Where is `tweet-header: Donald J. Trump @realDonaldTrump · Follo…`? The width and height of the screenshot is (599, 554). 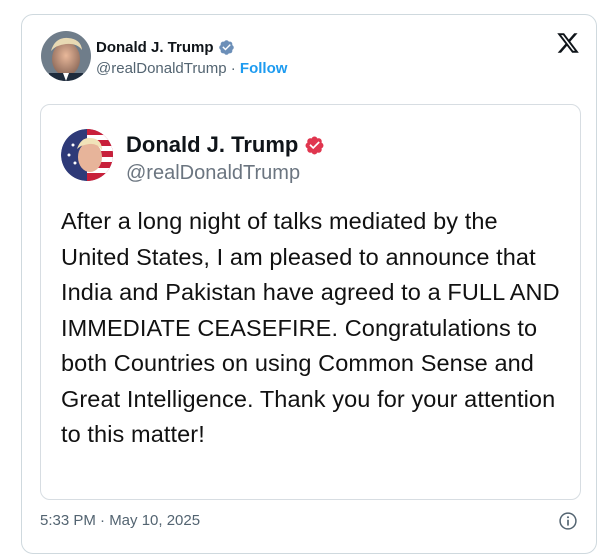 tweet-header: Donald J. Trump @realDonaldTrump · Follo… is located at coordinates (310, 57).